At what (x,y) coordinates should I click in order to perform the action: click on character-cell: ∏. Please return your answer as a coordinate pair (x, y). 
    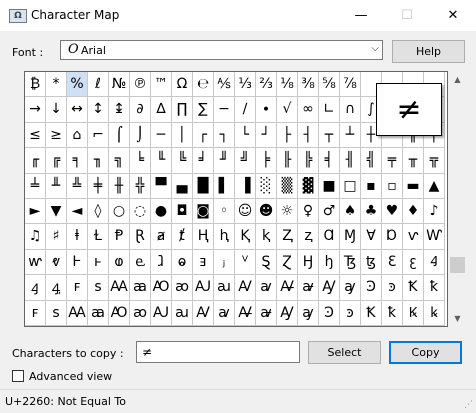
    Looking at the image, I should click on (182, 110).